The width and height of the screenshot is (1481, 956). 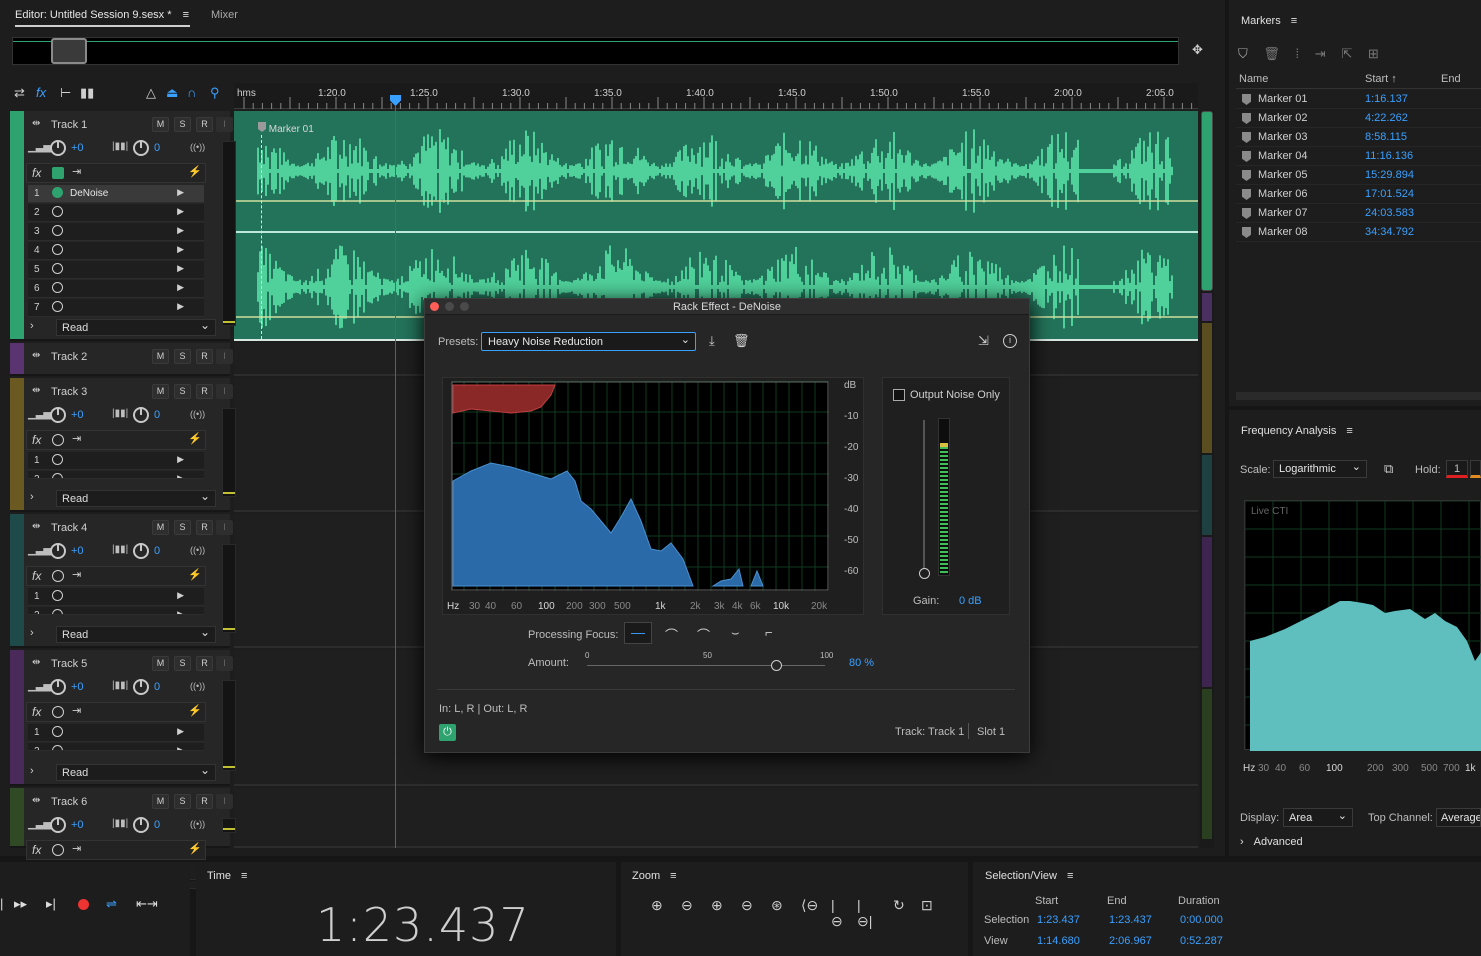 I want to click on clip-marker: Marker 01, so click(x=286, y=128).